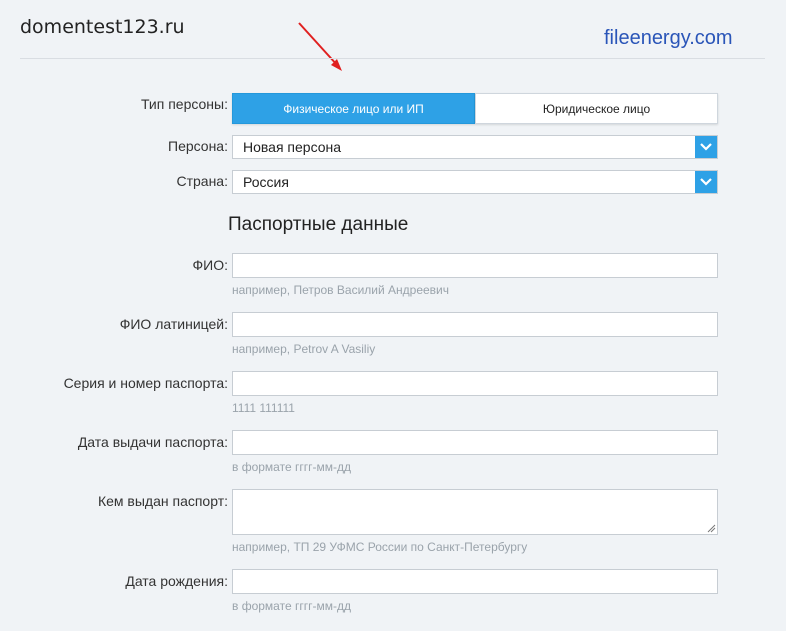 The height and width of the screenshot is (631, 786). What do you see at coordinates (475, 581) in the screenshot?
I see `birth-date-input` at bounding box center [475, 581].